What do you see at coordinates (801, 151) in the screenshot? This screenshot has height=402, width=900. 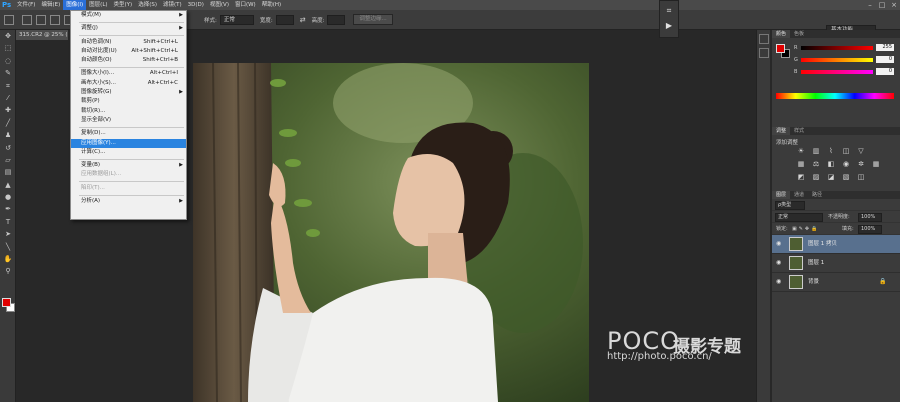 I see `brightness-icon: ☀` at bounding box center [801, 151].